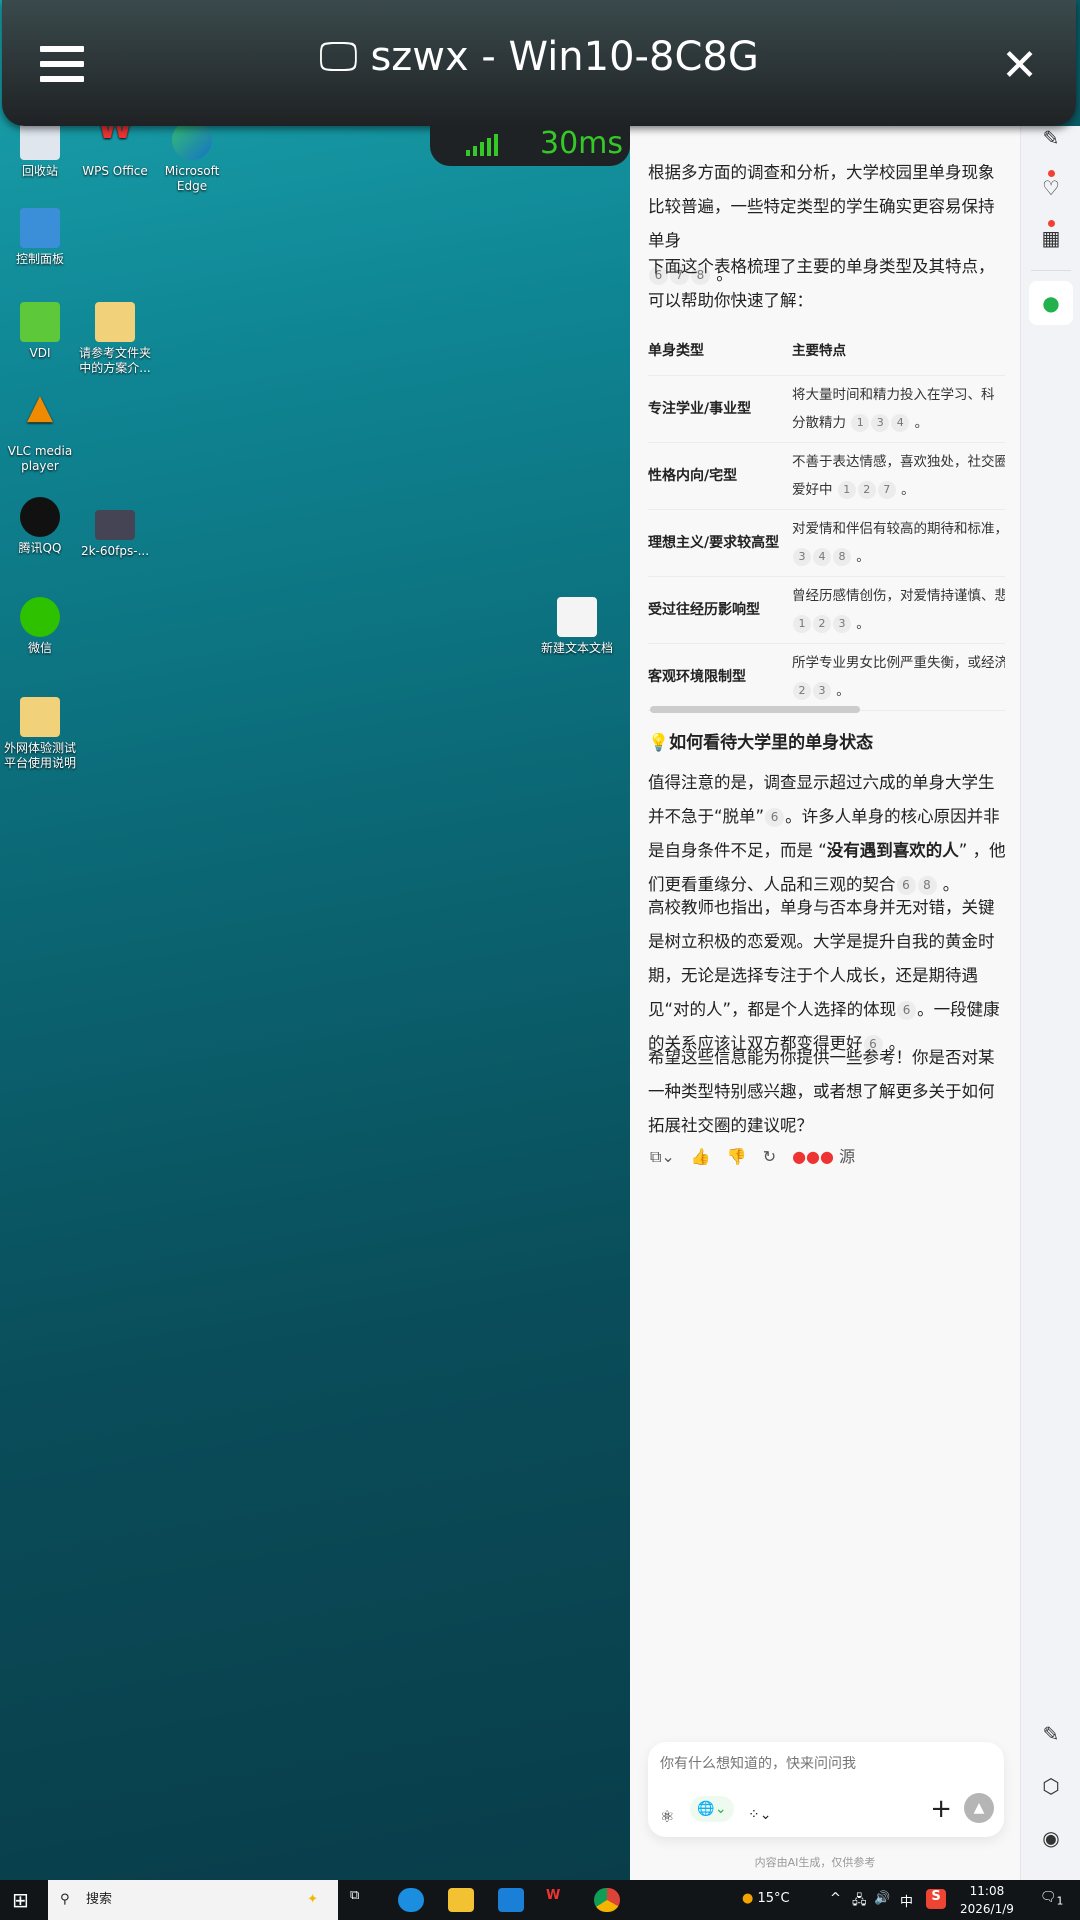 The image size is (1080, 1920). What do you see at coordinates (559, 1900) in the screenshot?
I see `wps-taskbar-icon: W` at bounding box center [559, 1900].